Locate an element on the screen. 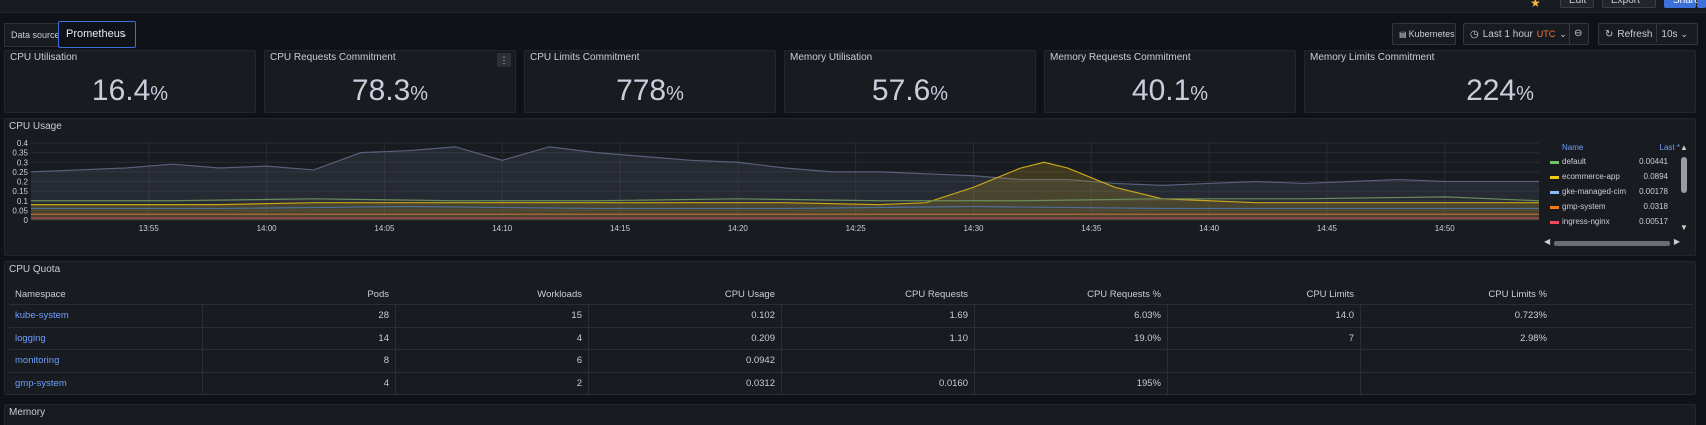 This screenshot has height=425, width=1706. x-tick-label: 13:55 is located at coordinates (149, 228).